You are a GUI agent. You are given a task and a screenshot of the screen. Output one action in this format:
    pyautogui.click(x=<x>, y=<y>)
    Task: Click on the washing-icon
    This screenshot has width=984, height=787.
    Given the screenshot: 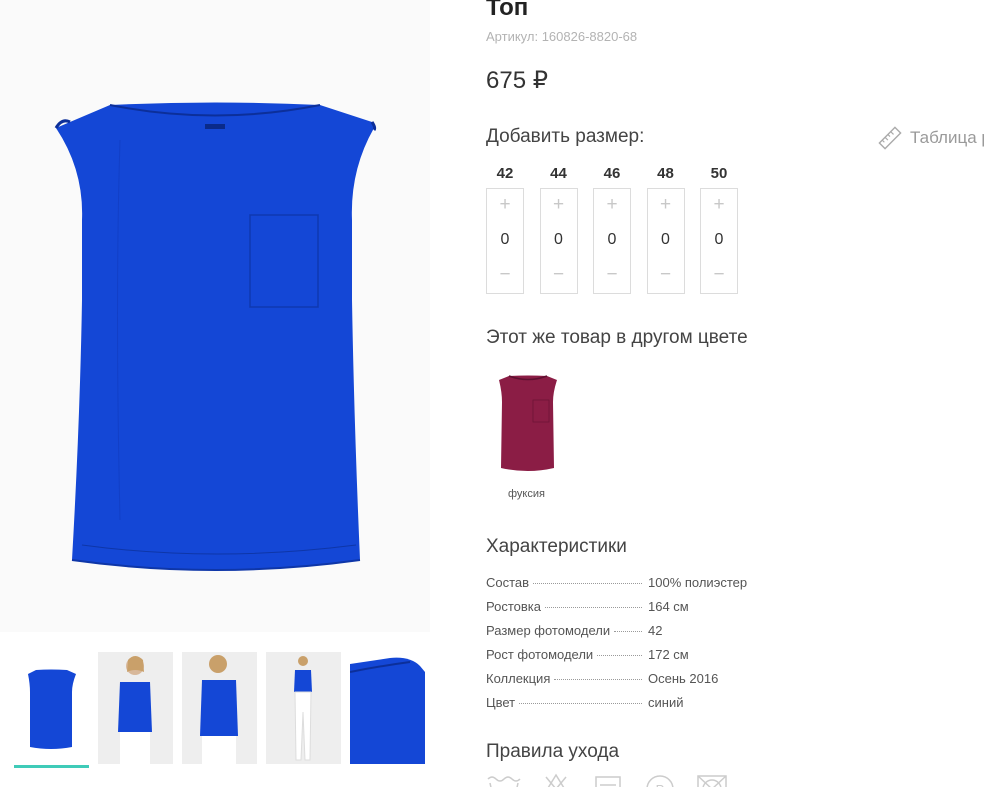 What is the action you would take?
    pyautogui.click(x=504, y=781)
    